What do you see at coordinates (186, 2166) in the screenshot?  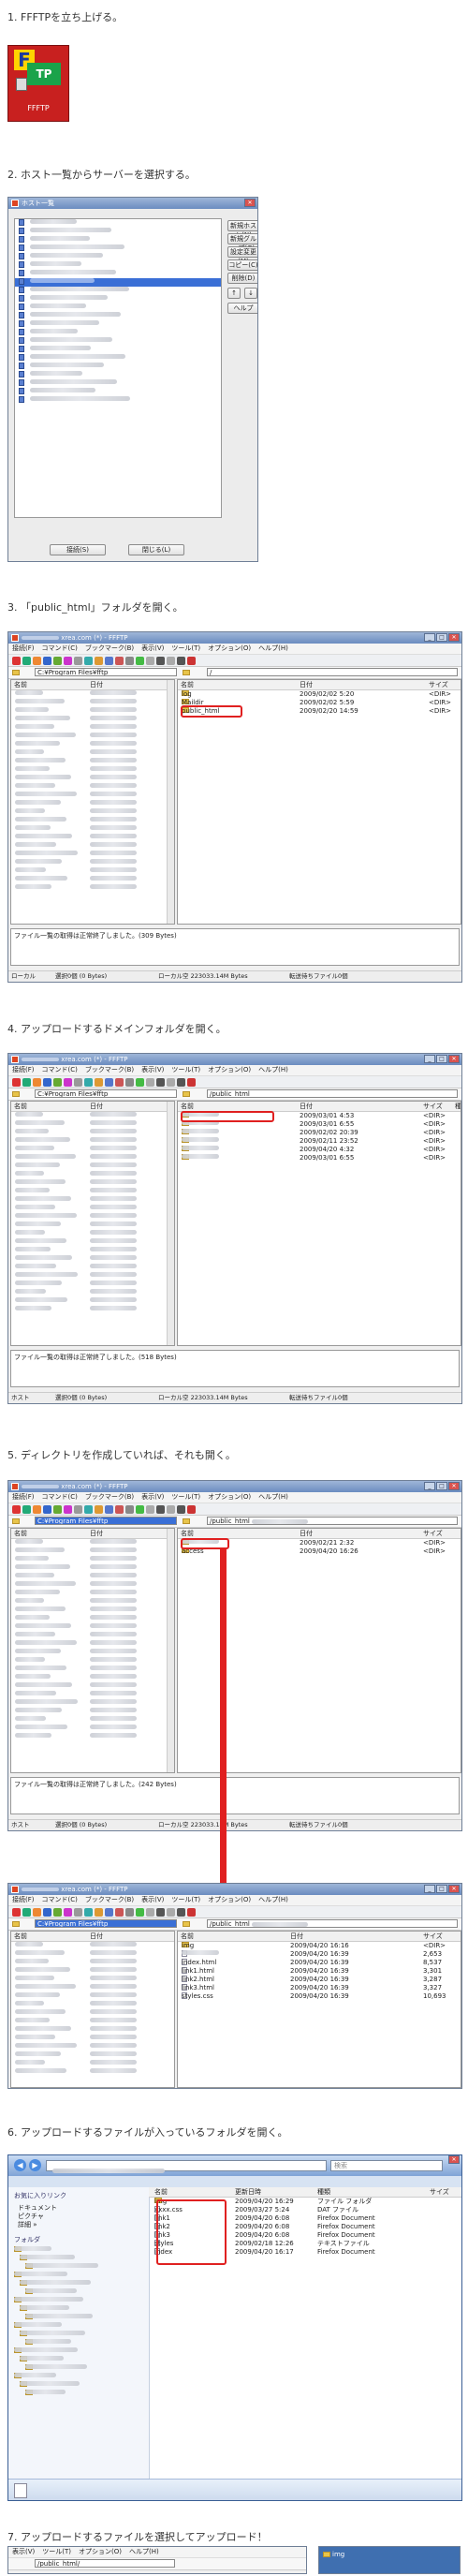 I see `address-bar` at bounding box center [186, 2166].